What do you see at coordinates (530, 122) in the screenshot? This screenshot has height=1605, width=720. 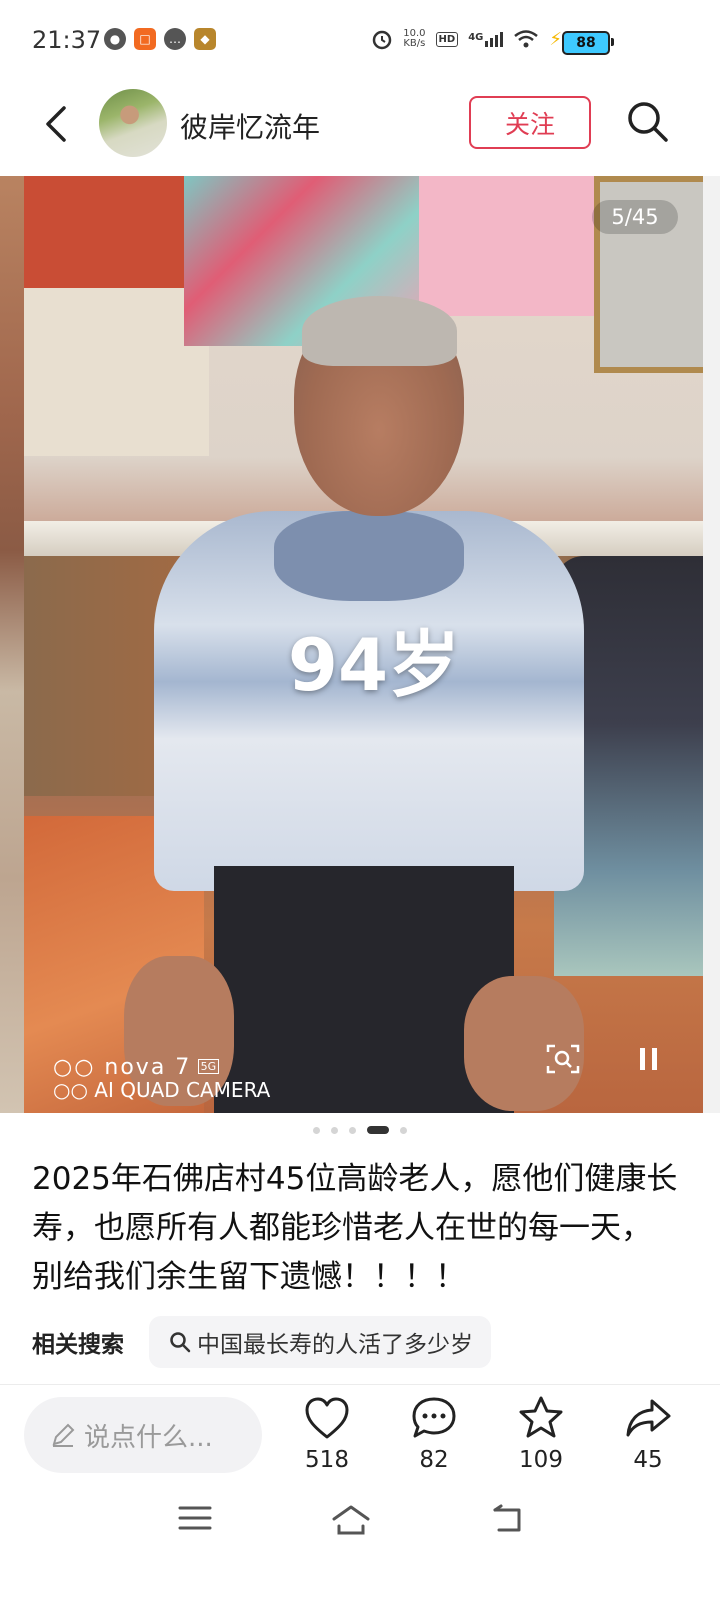 I see `follow-button: 关注` at bounding box center [530, 122].